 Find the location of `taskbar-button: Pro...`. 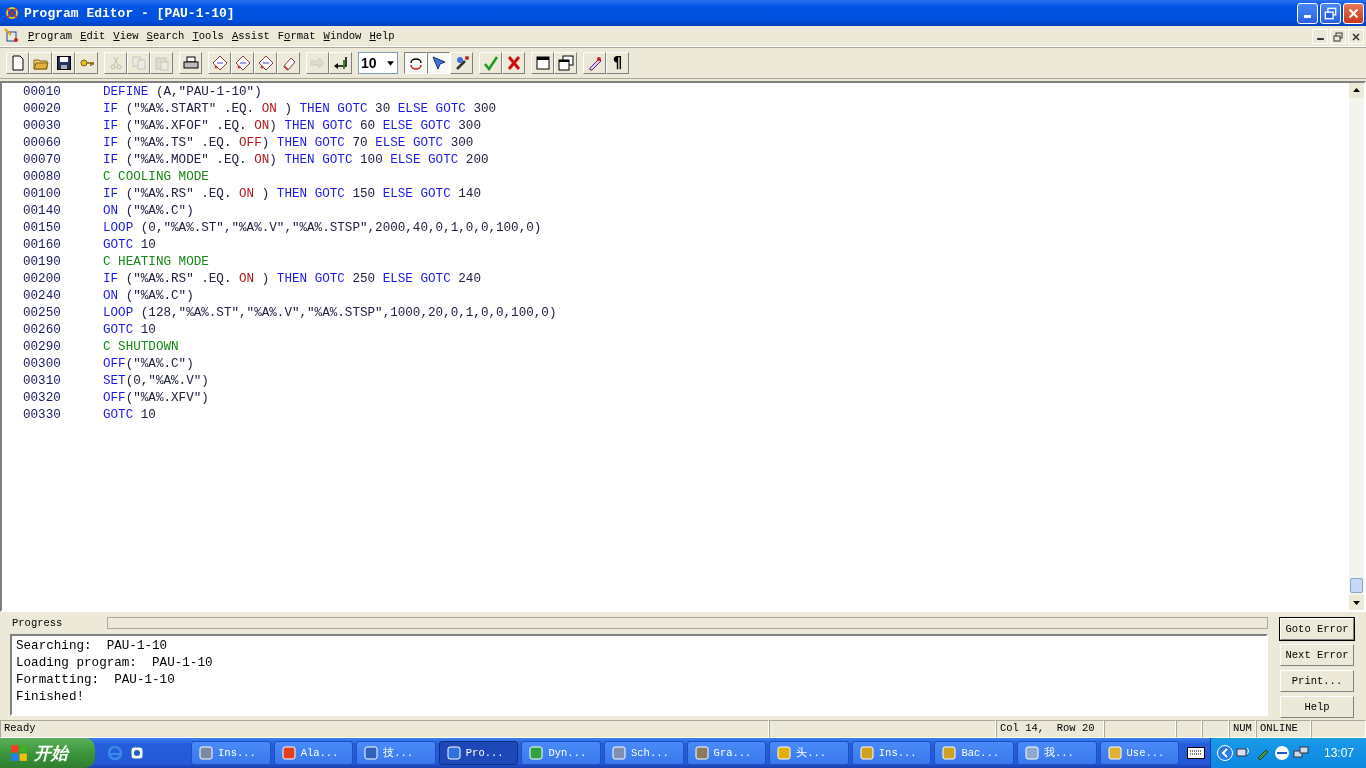

taskbar-button: Pro... is located at coordinates (478, 753).